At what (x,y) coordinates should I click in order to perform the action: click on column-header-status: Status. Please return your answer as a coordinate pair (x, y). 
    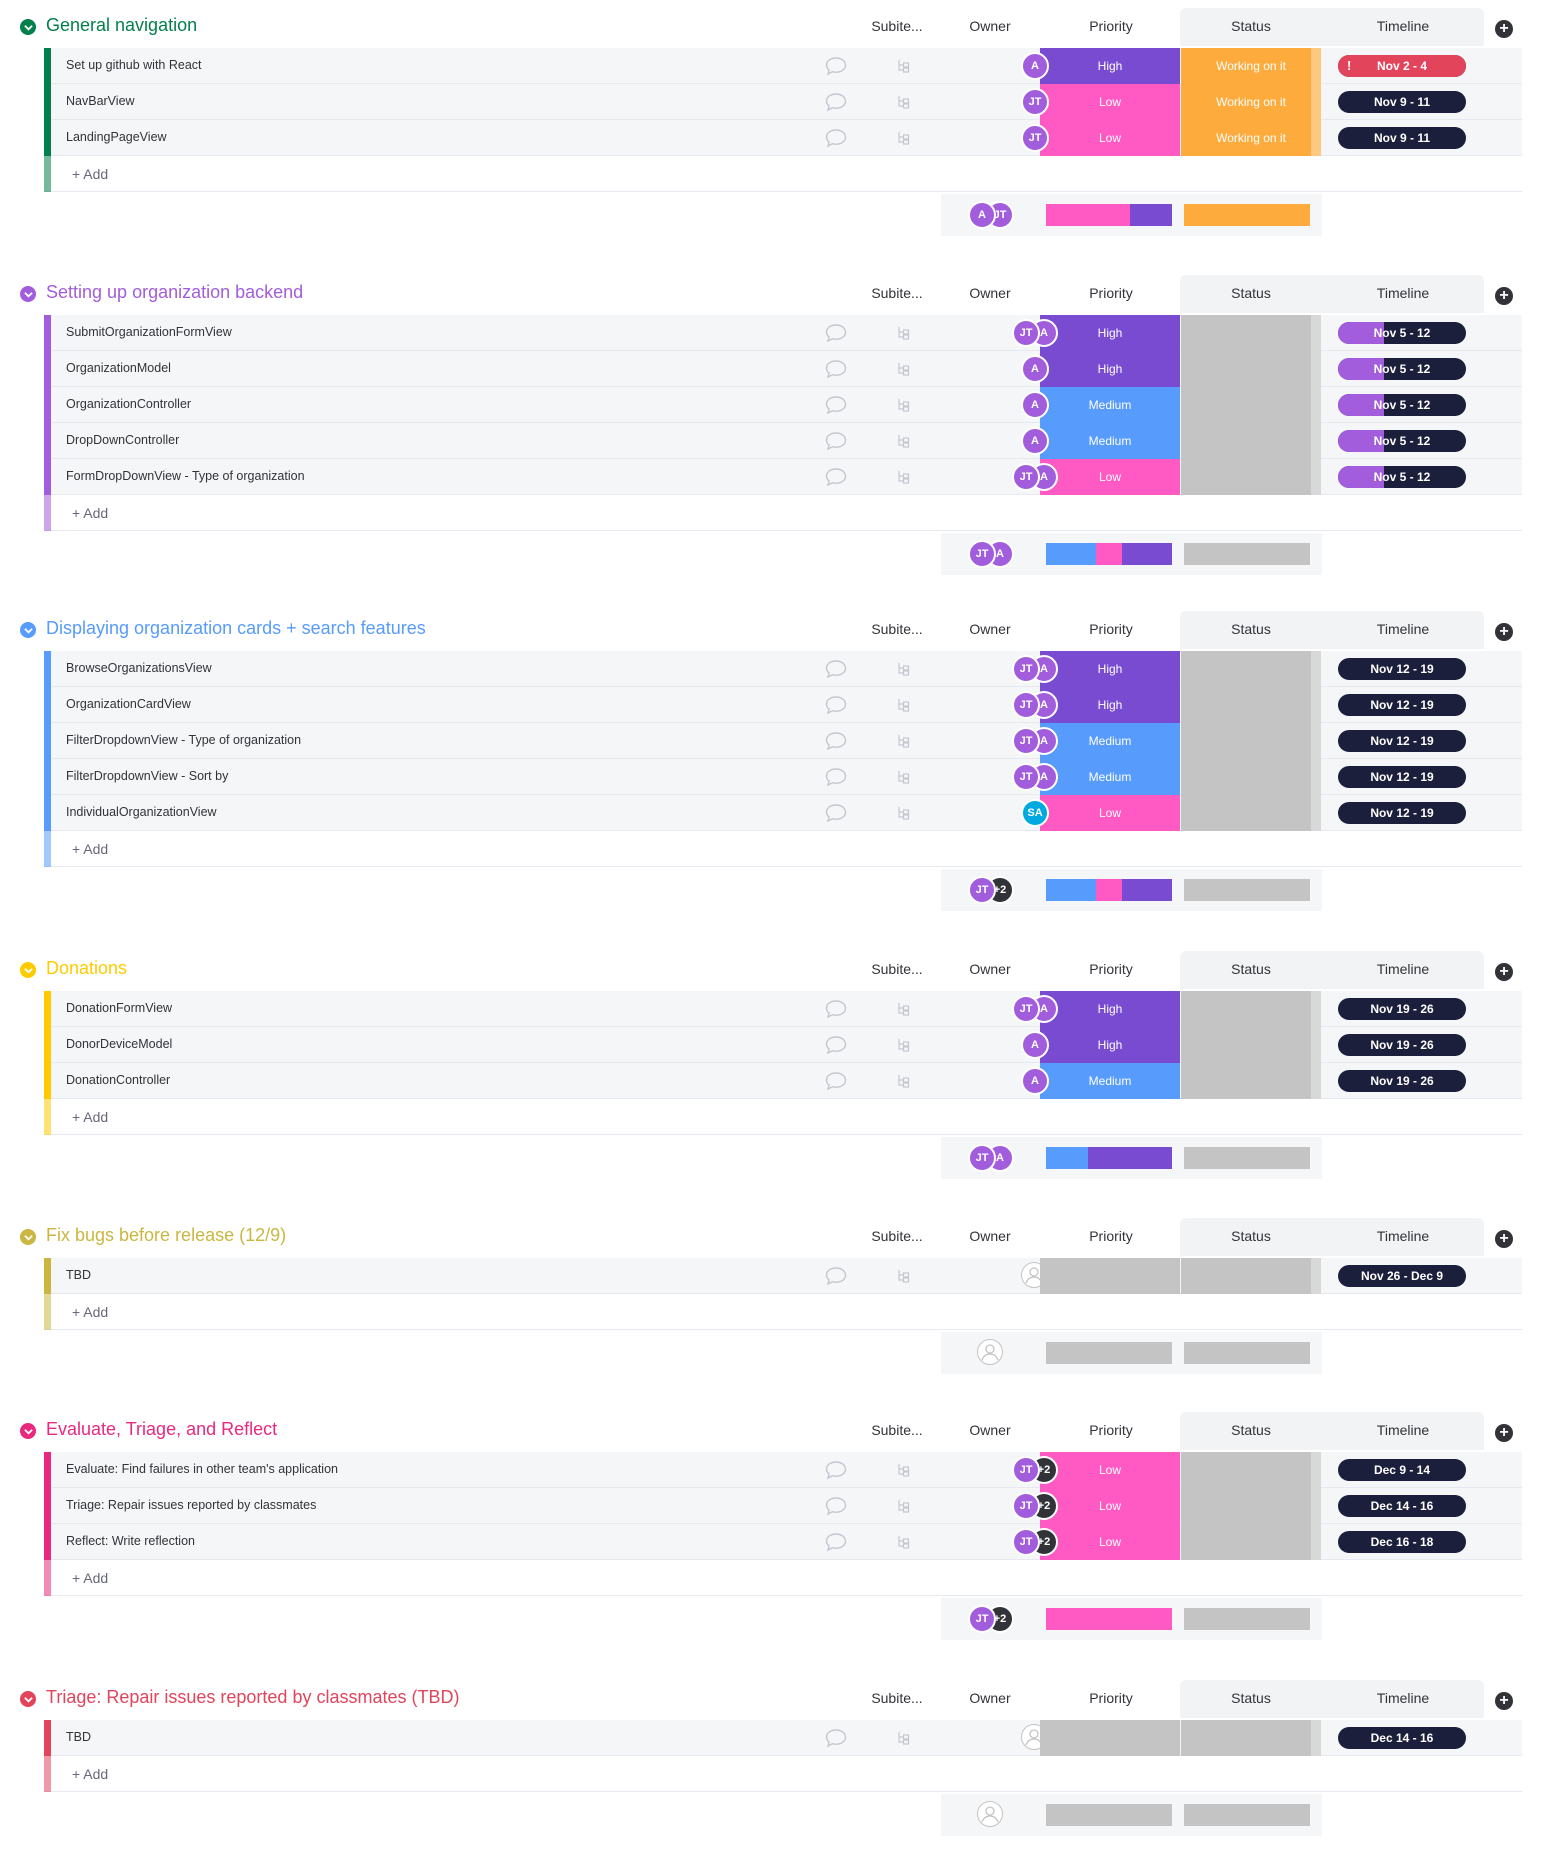
    Looking at the image, I should click on (1251, 1236).